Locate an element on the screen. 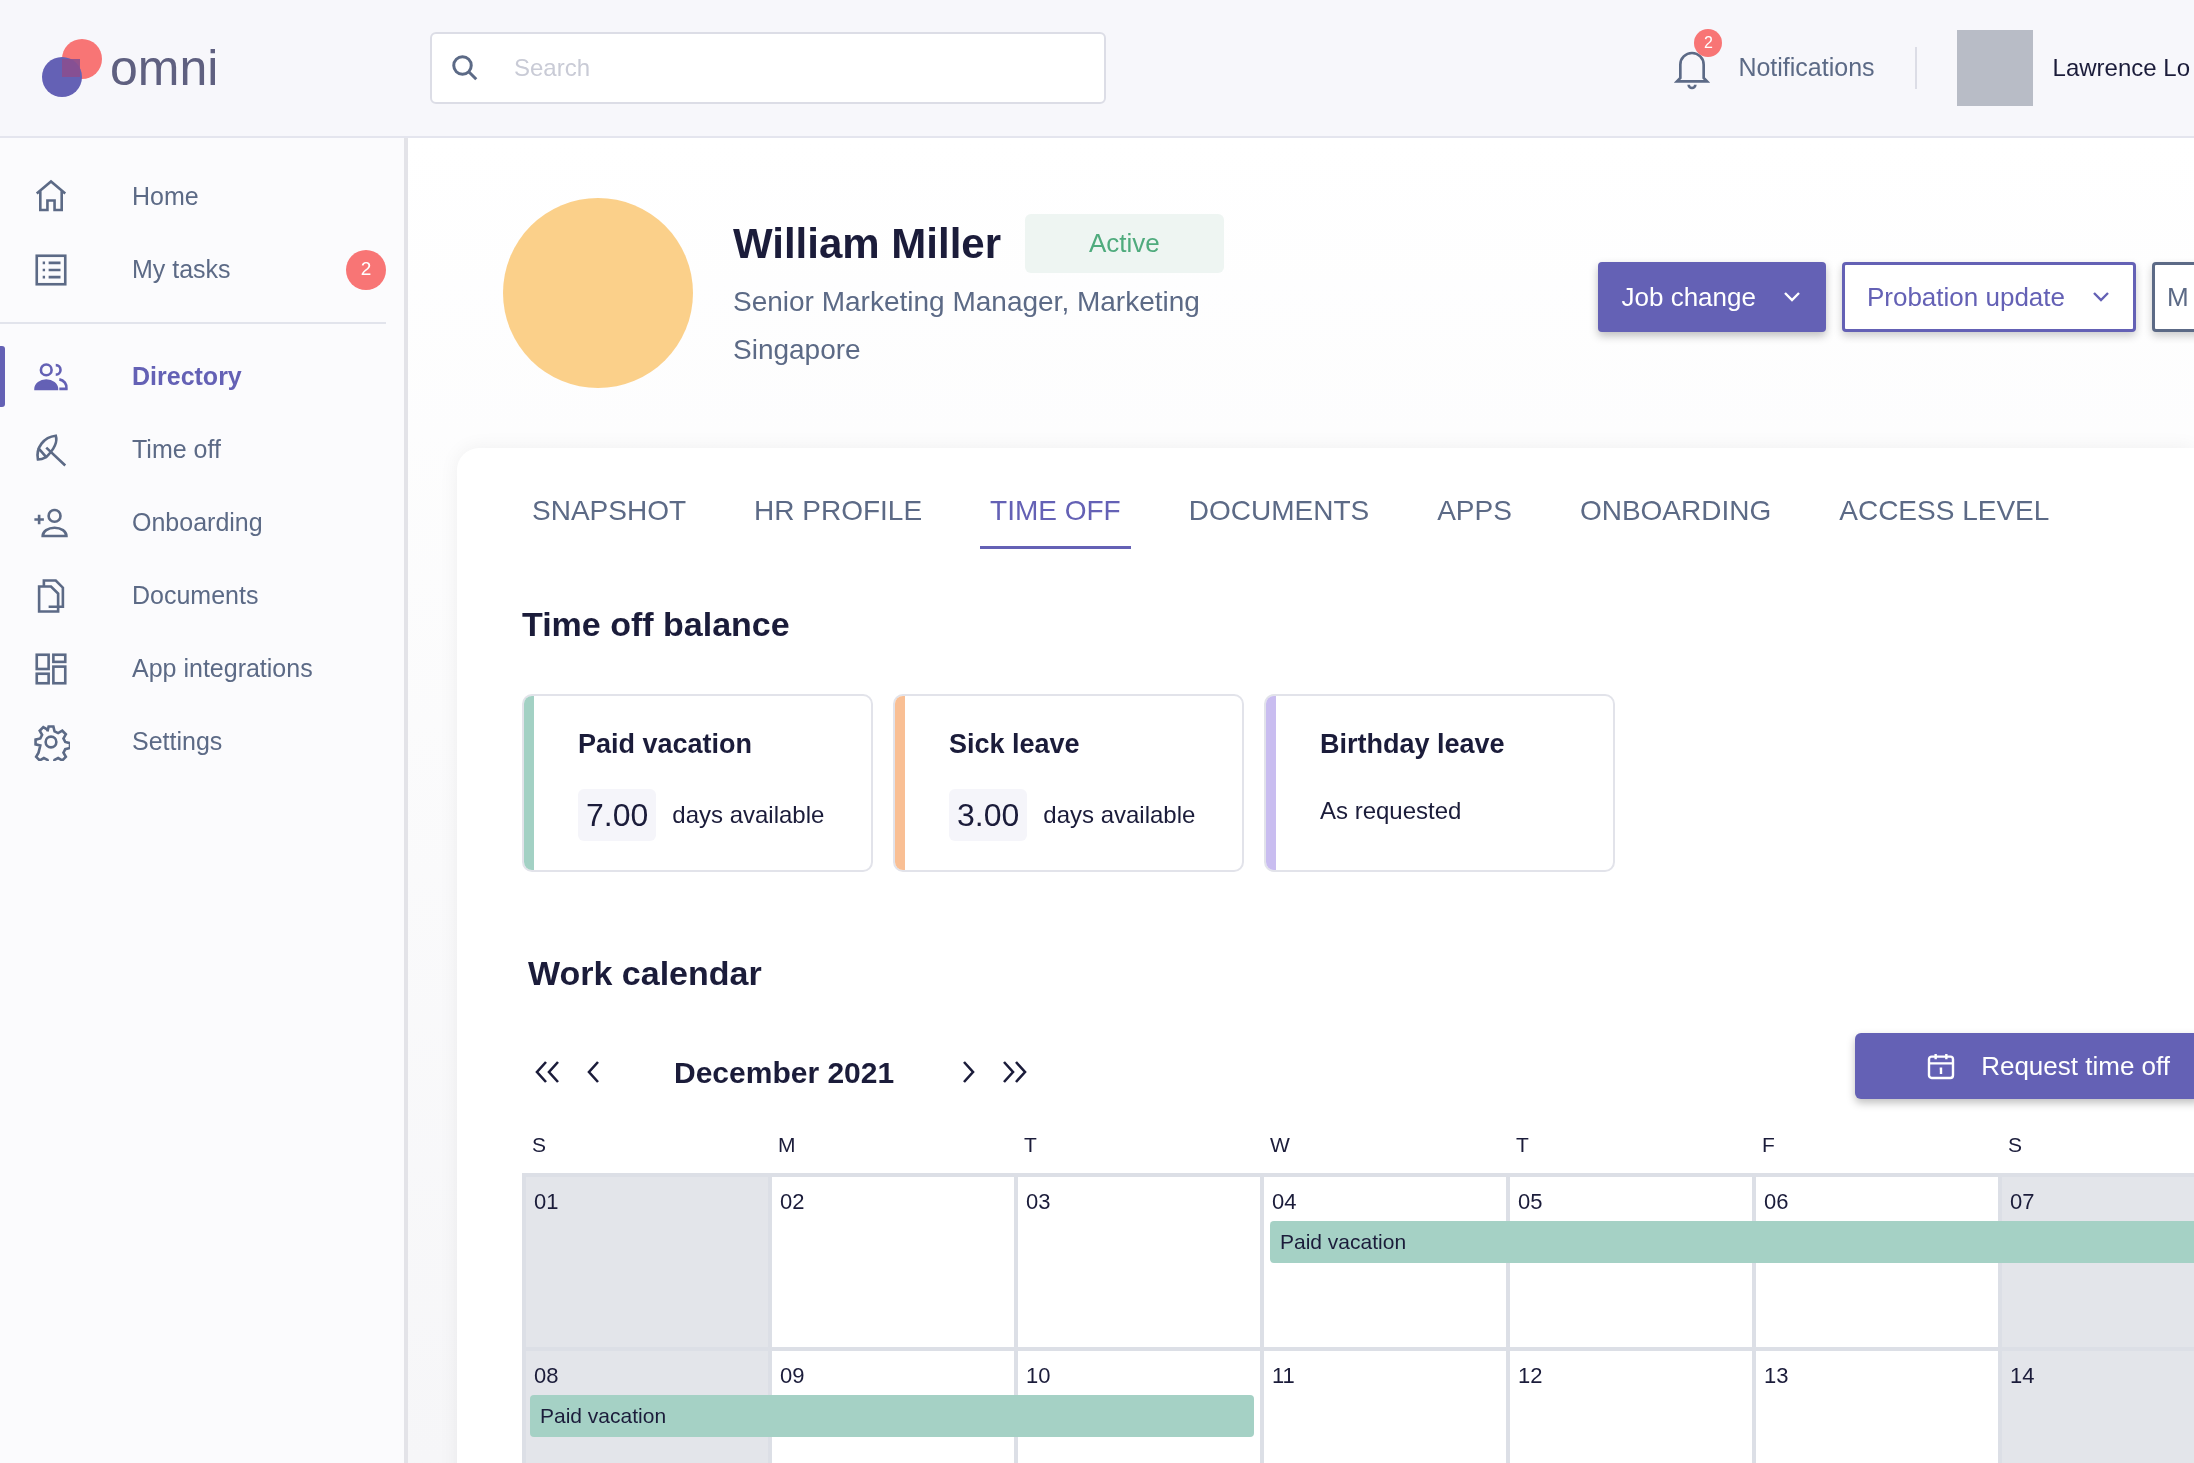 The height and width of the screenshot is (1463, 2194). tab: ONBOARDING is located at coordinates (1675, 519).